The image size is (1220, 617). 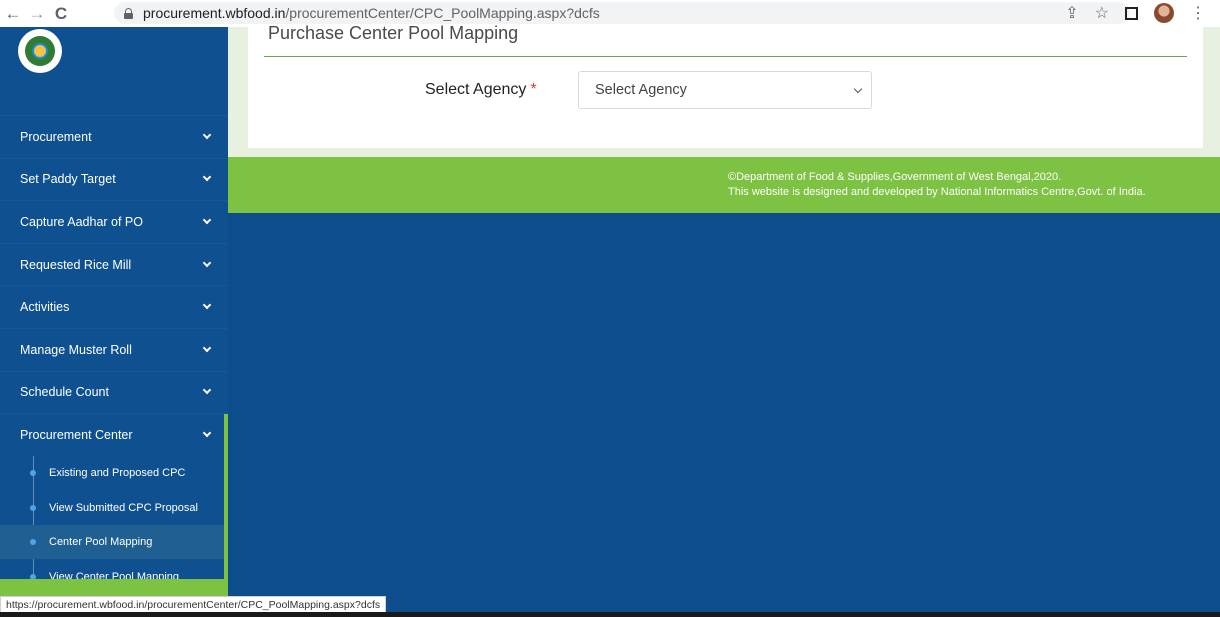 What do you see at coordinates (76, 434) in the screenshot?
I see `sidebar-item-label: Procurement Center` at bounding box center [76, 434].